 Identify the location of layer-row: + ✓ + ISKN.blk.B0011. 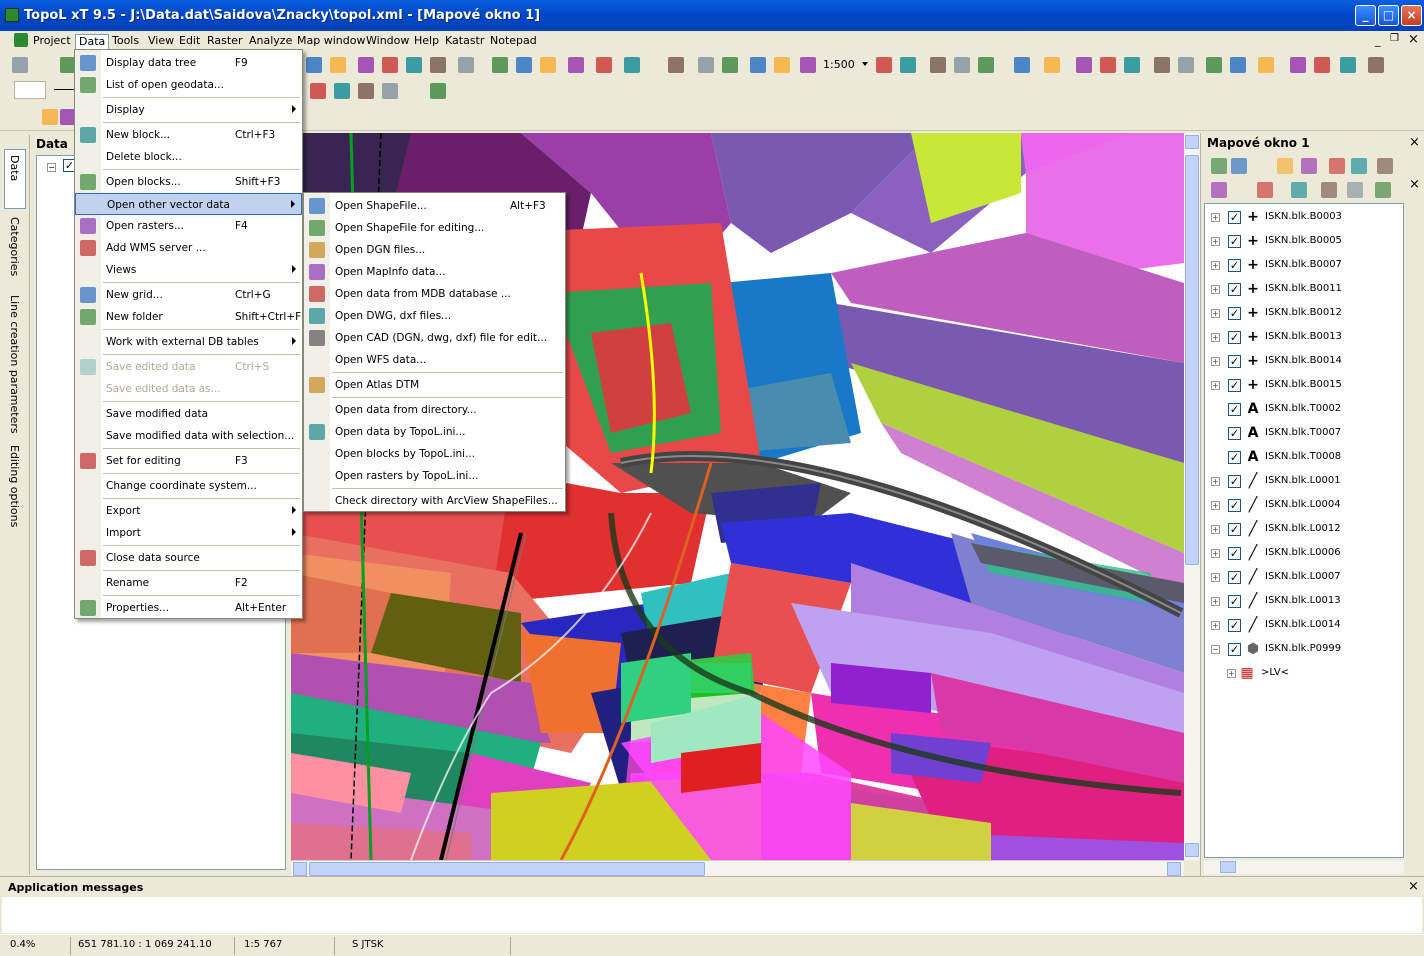
(1305, 290).